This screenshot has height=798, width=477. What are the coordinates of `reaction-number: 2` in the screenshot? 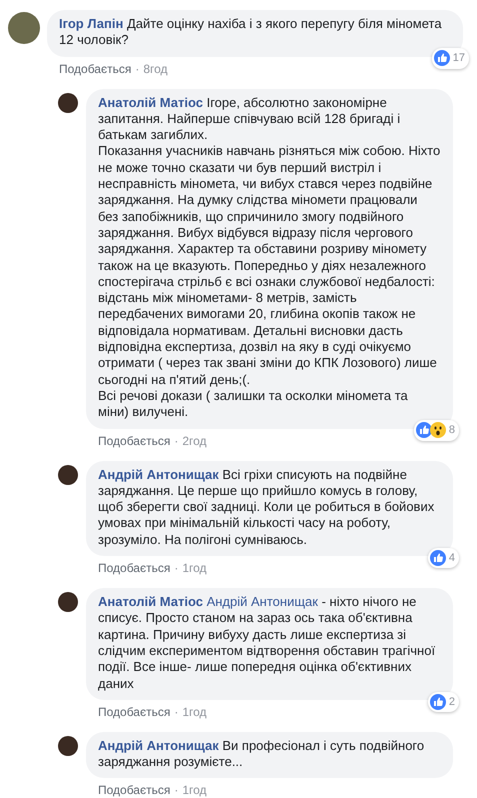 It's located at (451, 702).